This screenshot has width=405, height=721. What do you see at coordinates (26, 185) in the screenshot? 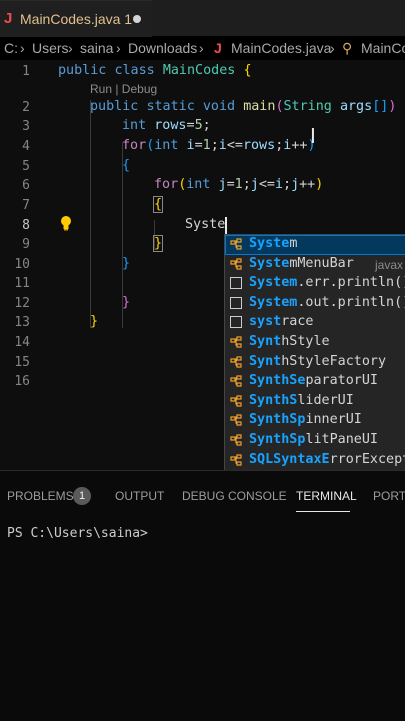
I see `line-number: 6` at bounding box center [26, 185].